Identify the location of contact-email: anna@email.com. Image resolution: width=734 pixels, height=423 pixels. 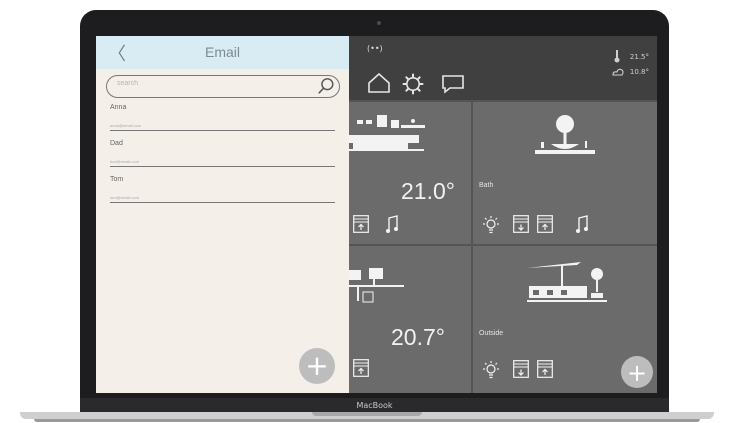
(126, 125).